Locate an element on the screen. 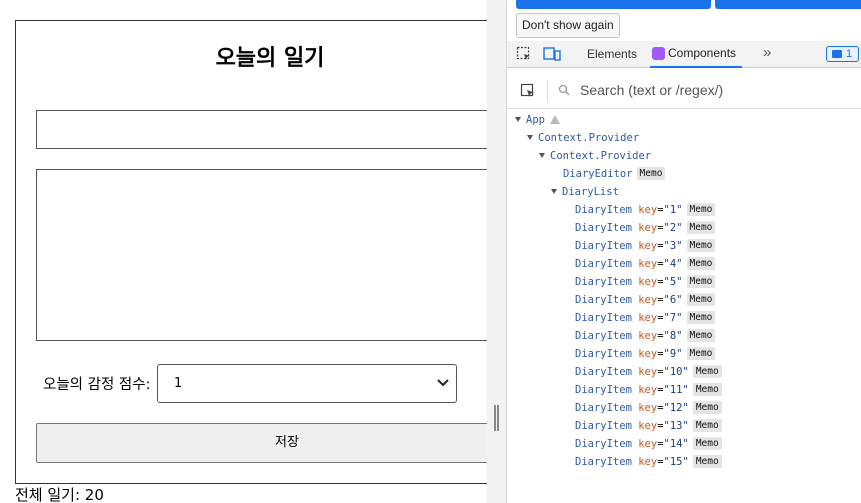 Image resolution: width=861 pixels, height=503 pixels. tree-node-diary-editor: DiaryEditor Memo is located at coordinates (614, 174).